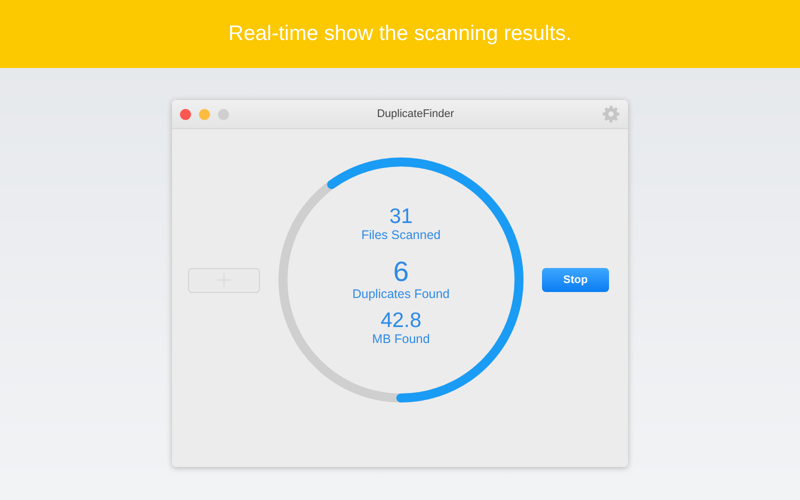 The width and height of the screenshot is (800, 500). Describe the element at coordinates (401, 321) in the screenshot. I see `stat-value: 42.8` at that location.